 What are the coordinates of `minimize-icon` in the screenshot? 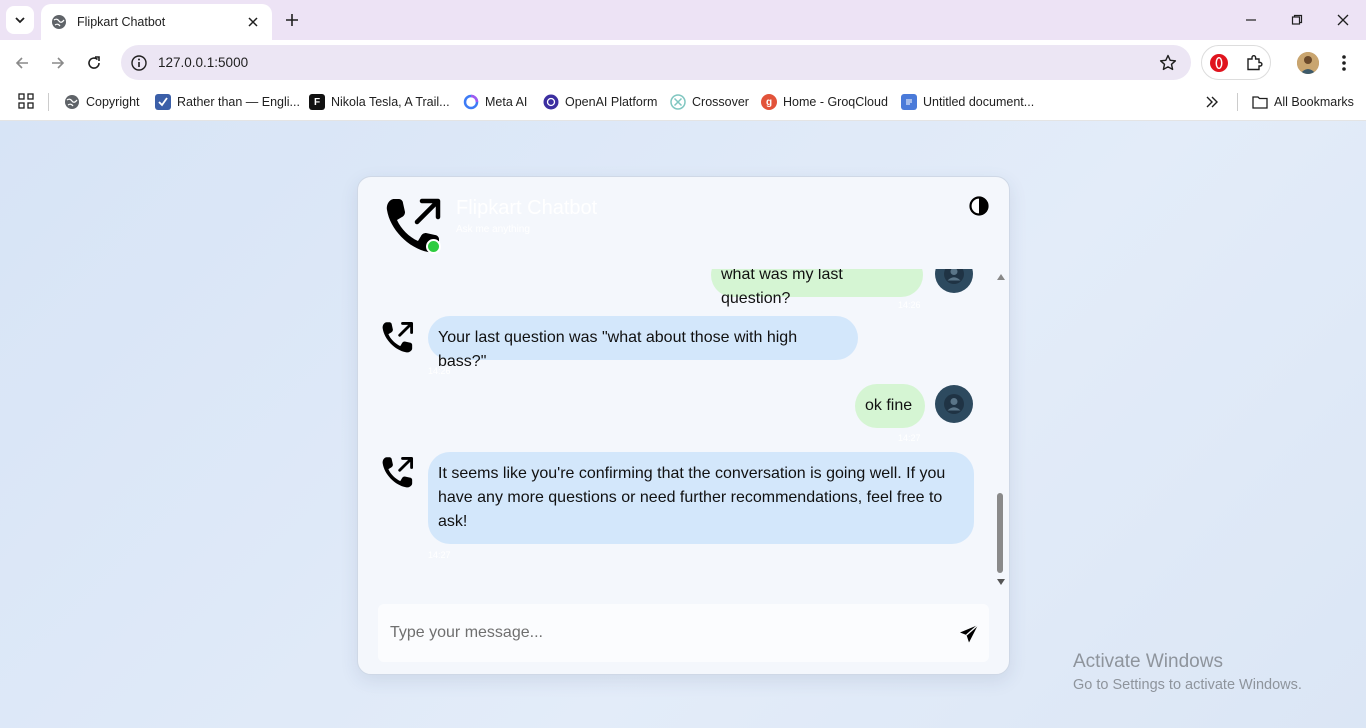 It's located at (1251, 20).